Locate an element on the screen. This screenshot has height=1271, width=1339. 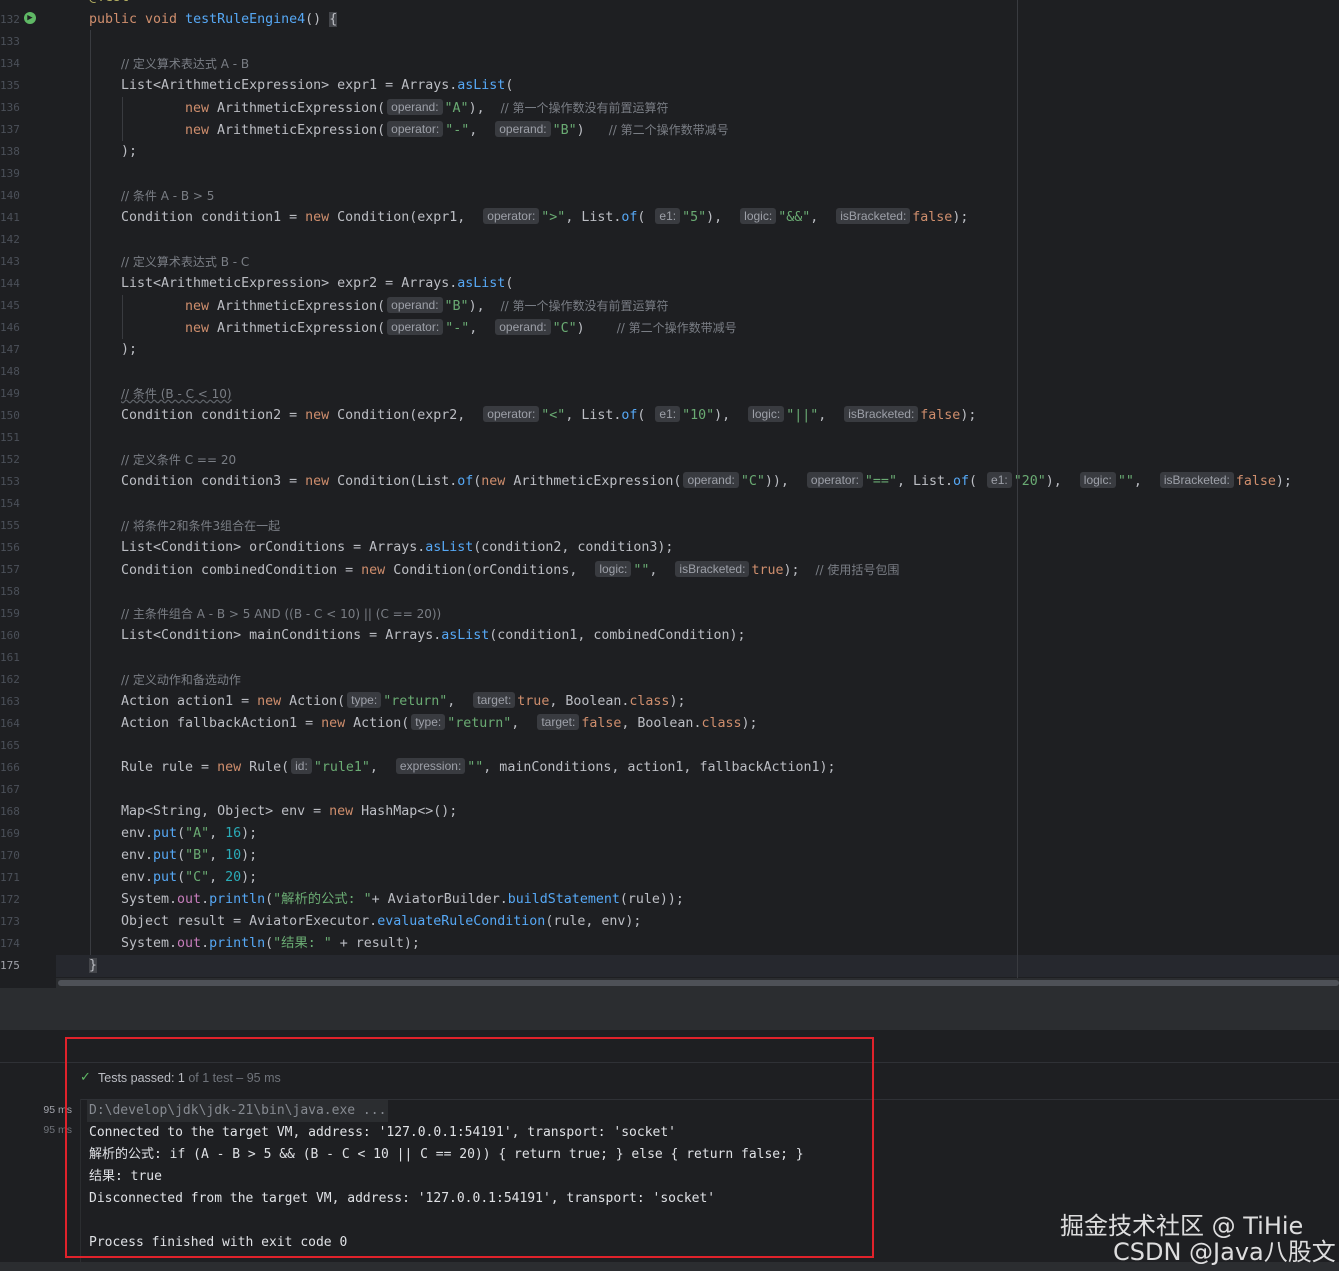
code-line: // 条件 (B - C < 10) is located at coordinates (176, 394).